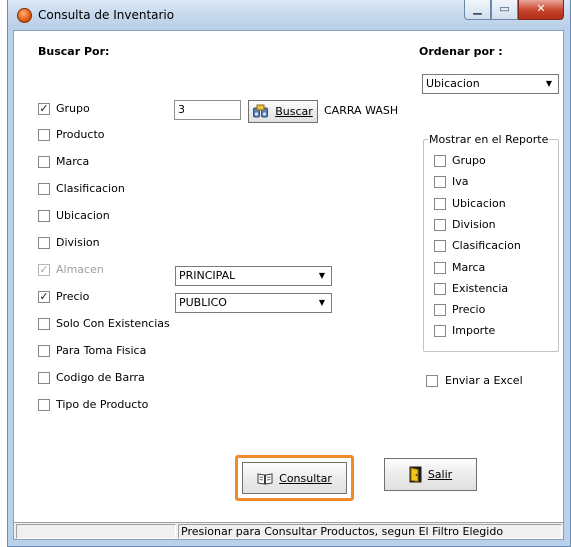 The width and height of the screenshot is (571, 547). I want to click on search-heading: Buscar Por:, so click(74, 51).